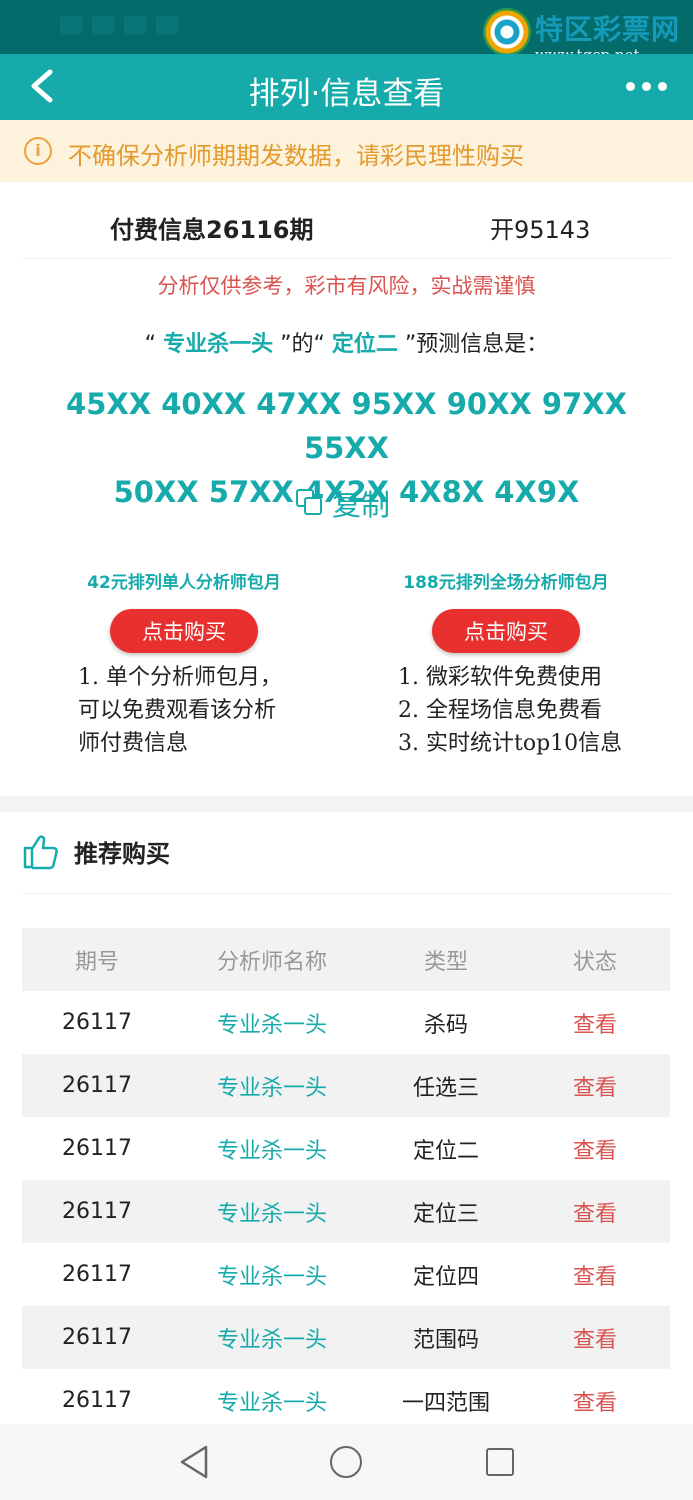  What do you see at coordinates (445, 1277) in the screenshot?
I see `type-cell: 定位四` at bounding box center [445, 1277].